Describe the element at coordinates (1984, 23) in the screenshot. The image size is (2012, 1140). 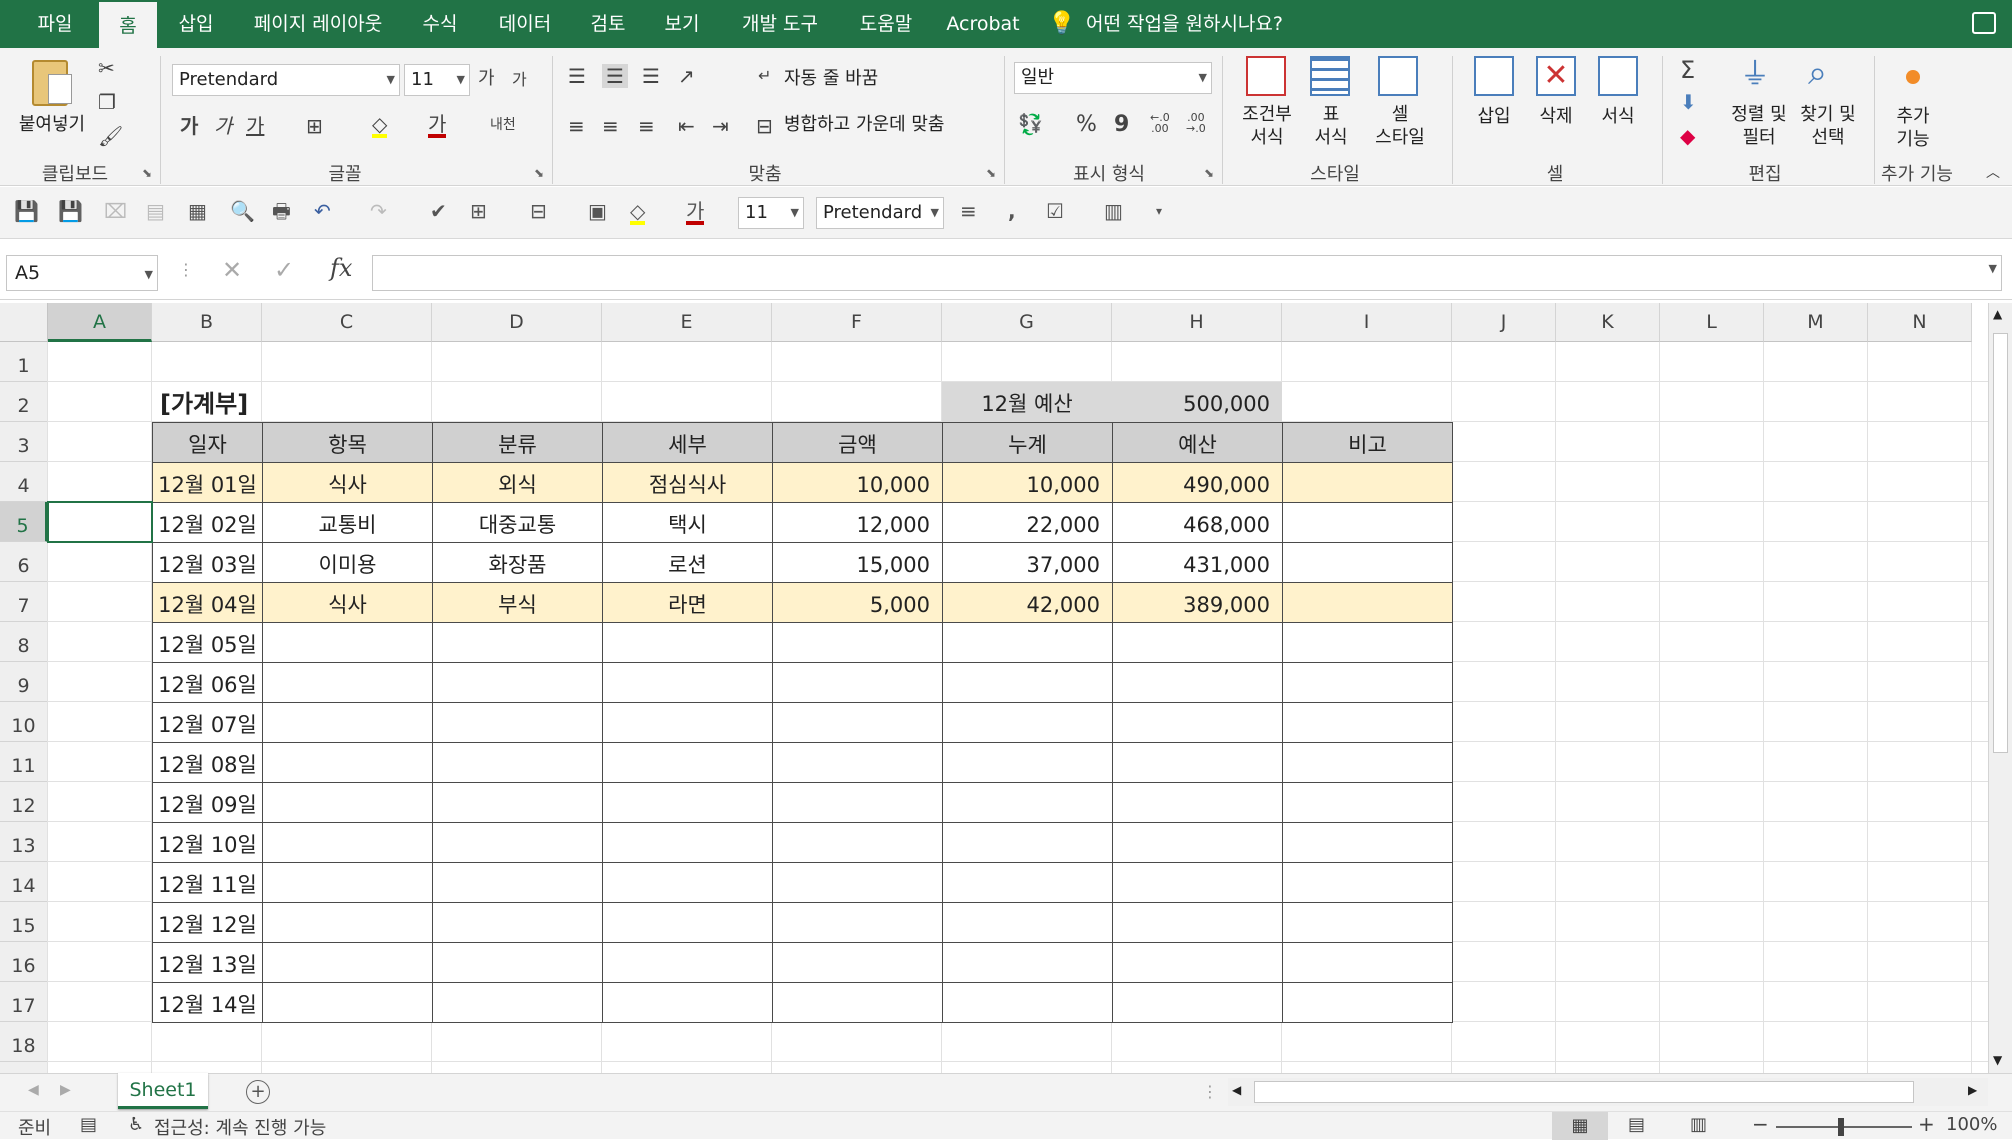
I see `comments-icon` at that location.